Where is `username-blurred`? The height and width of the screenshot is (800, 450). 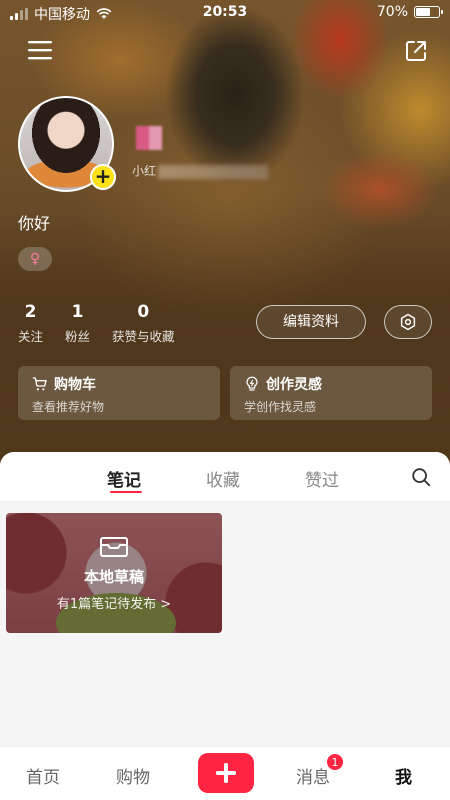 username-blurred is located at coordinates (149, 138).